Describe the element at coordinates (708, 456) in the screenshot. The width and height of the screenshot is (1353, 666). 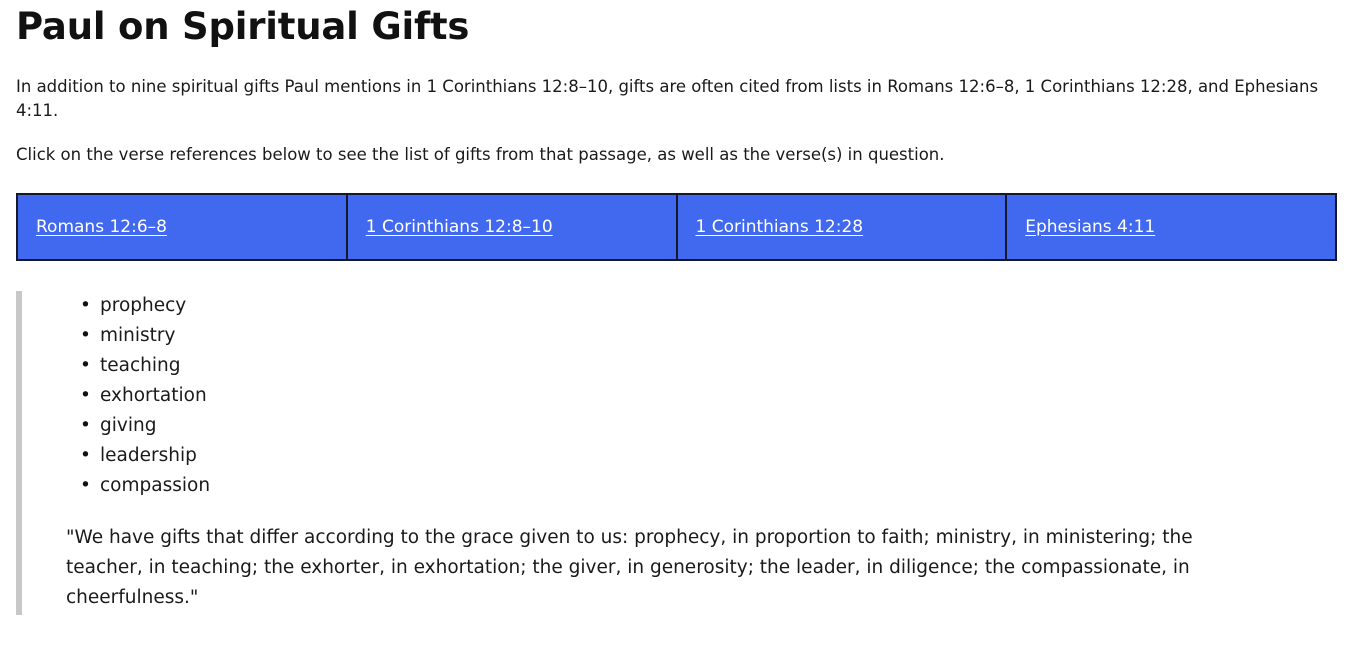
I see `list-item: leadership` at that location.